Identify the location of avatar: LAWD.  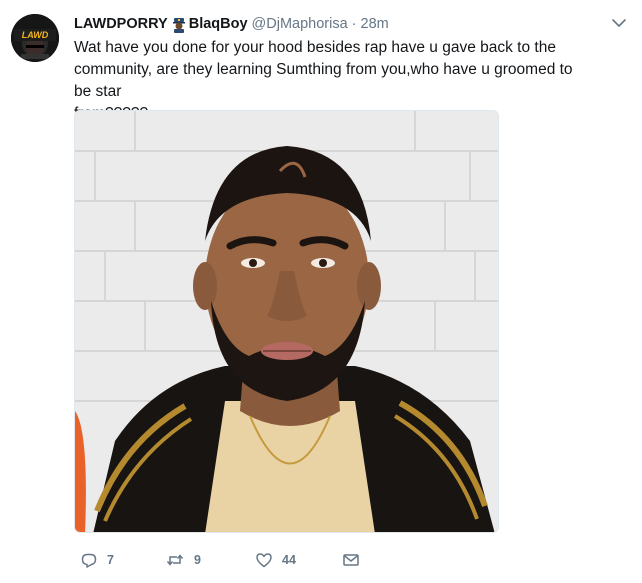
(35, 38).